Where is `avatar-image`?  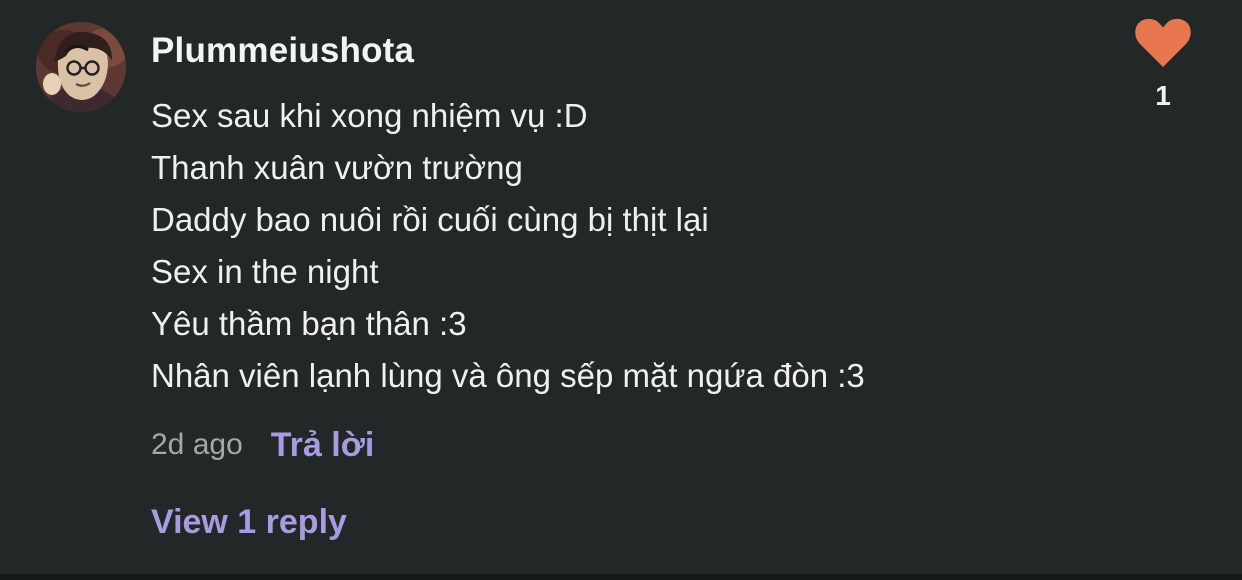
avatar-image is located at coordinates (81, 67).